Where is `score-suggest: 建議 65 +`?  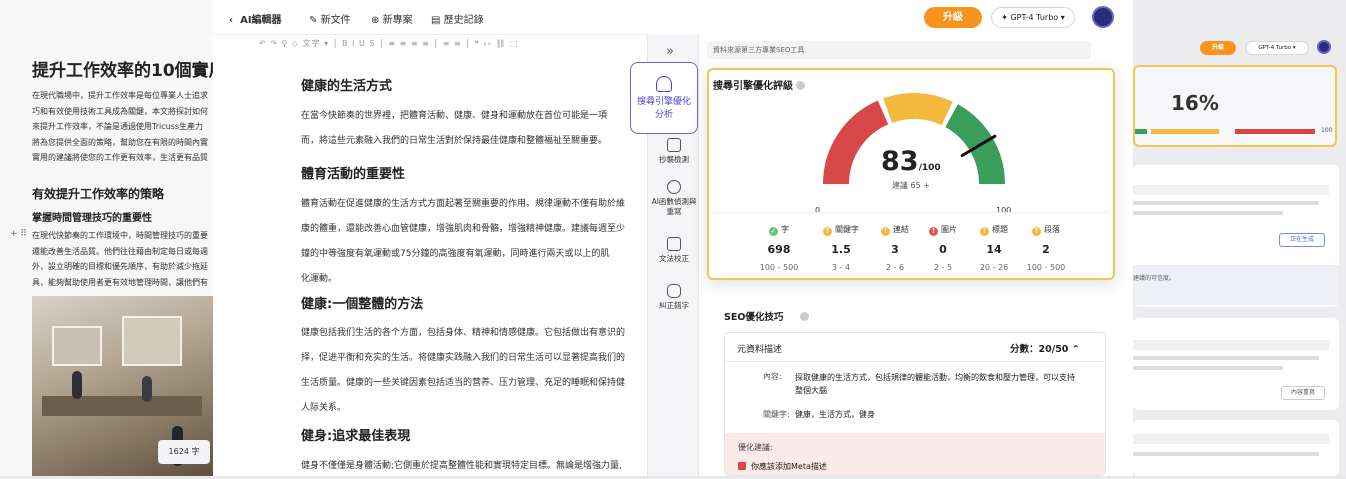 score-suggest: 建議 65 + is located at coordinates (911, 185).